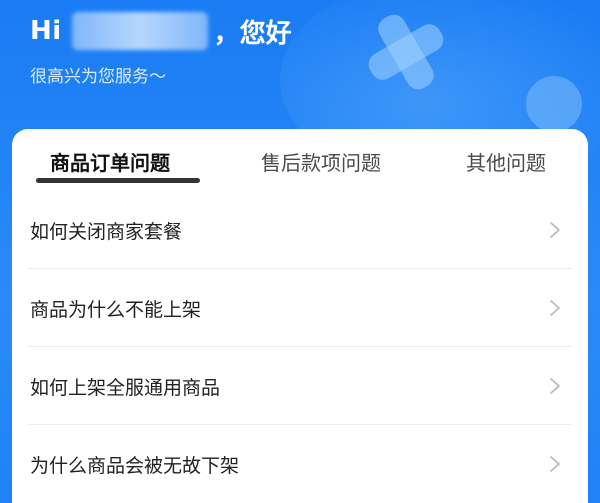 The width and height of the screenshot is (600, 503). What do you see at coordinates (139, 31) in the screenshot?
I see `masked-username` at bounding box center [139, 31].